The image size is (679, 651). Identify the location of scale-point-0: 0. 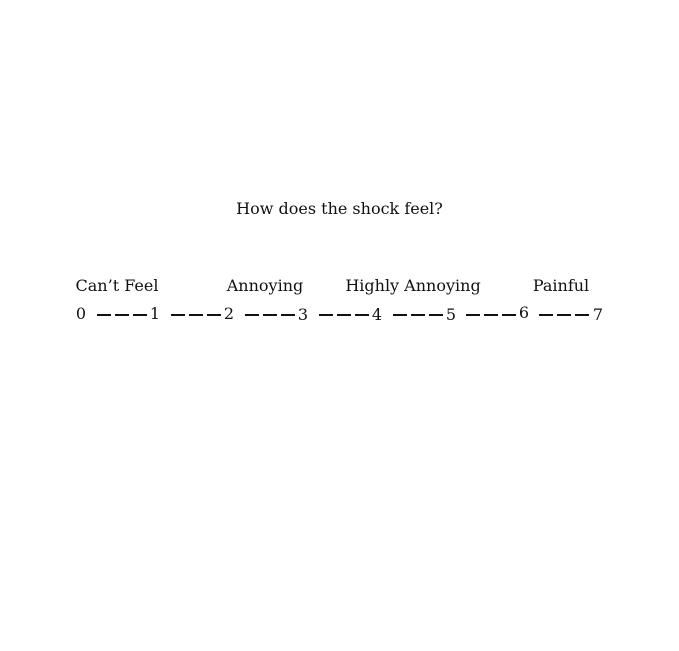
(81, 314).